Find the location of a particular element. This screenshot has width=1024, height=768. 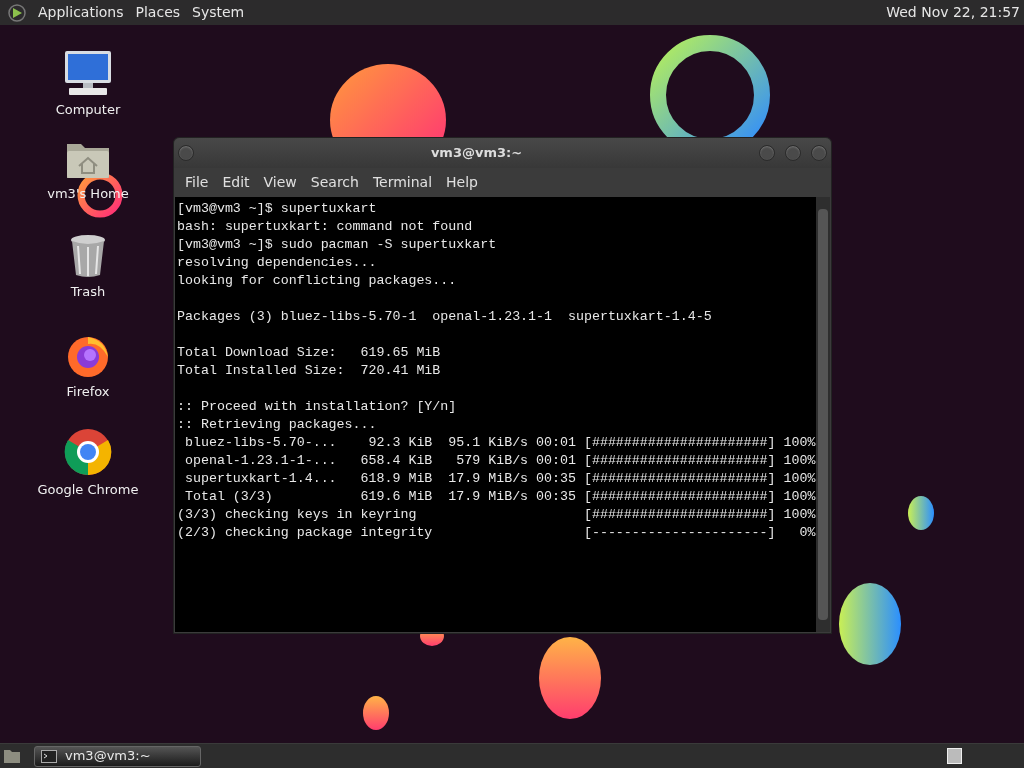

browser-icon is located at coordinates (88, 452).